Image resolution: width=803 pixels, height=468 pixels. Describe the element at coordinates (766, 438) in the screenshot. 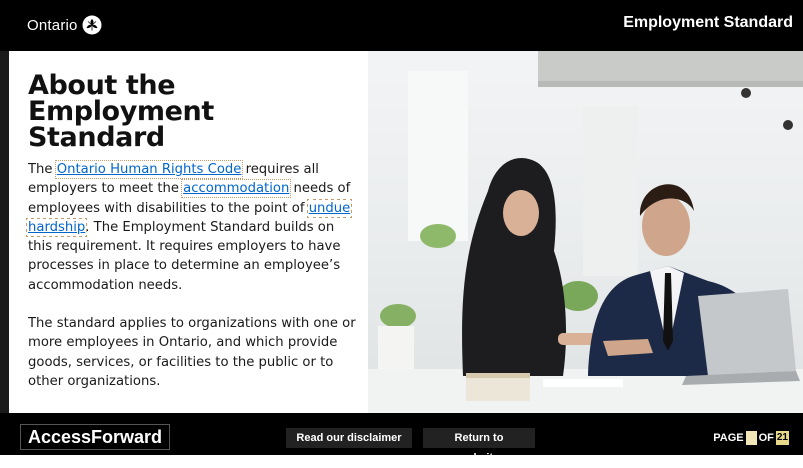

I see `of-label: OF` at that location.